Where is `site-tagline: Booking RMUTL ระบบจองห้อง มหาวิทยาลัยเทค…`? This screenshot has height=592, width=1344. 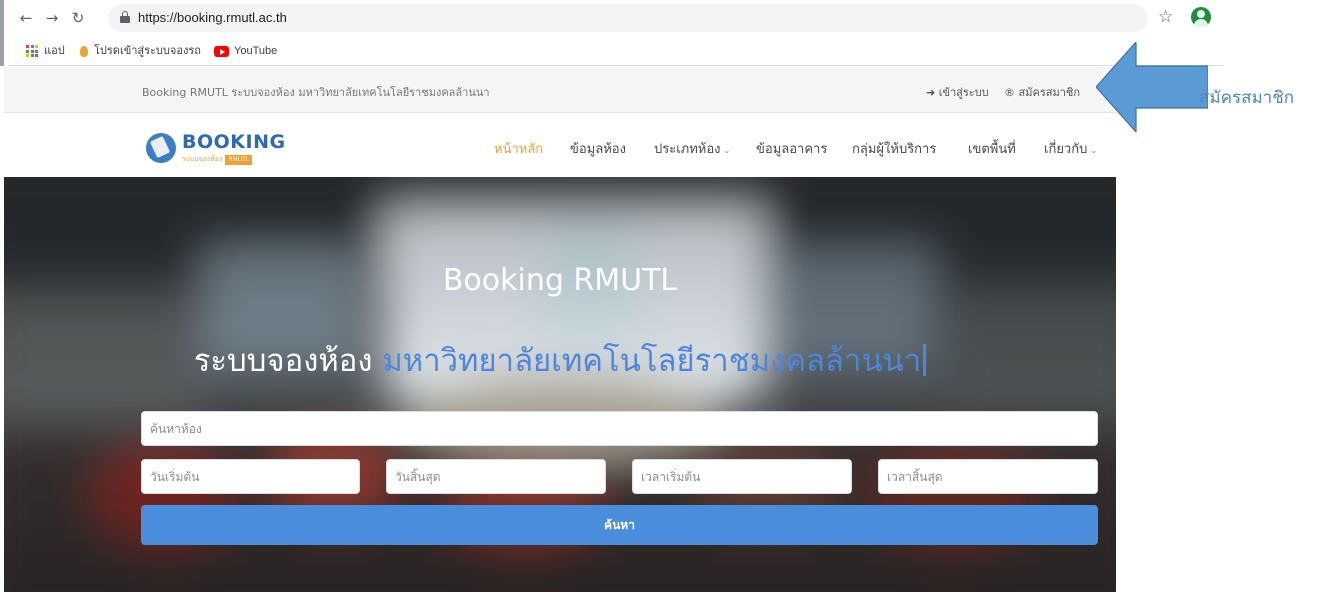 site-tagline: Booking RMUTL ระบบจองห้อง มหาวิทยาลัยเทค… is located at coordinates (316, 92).